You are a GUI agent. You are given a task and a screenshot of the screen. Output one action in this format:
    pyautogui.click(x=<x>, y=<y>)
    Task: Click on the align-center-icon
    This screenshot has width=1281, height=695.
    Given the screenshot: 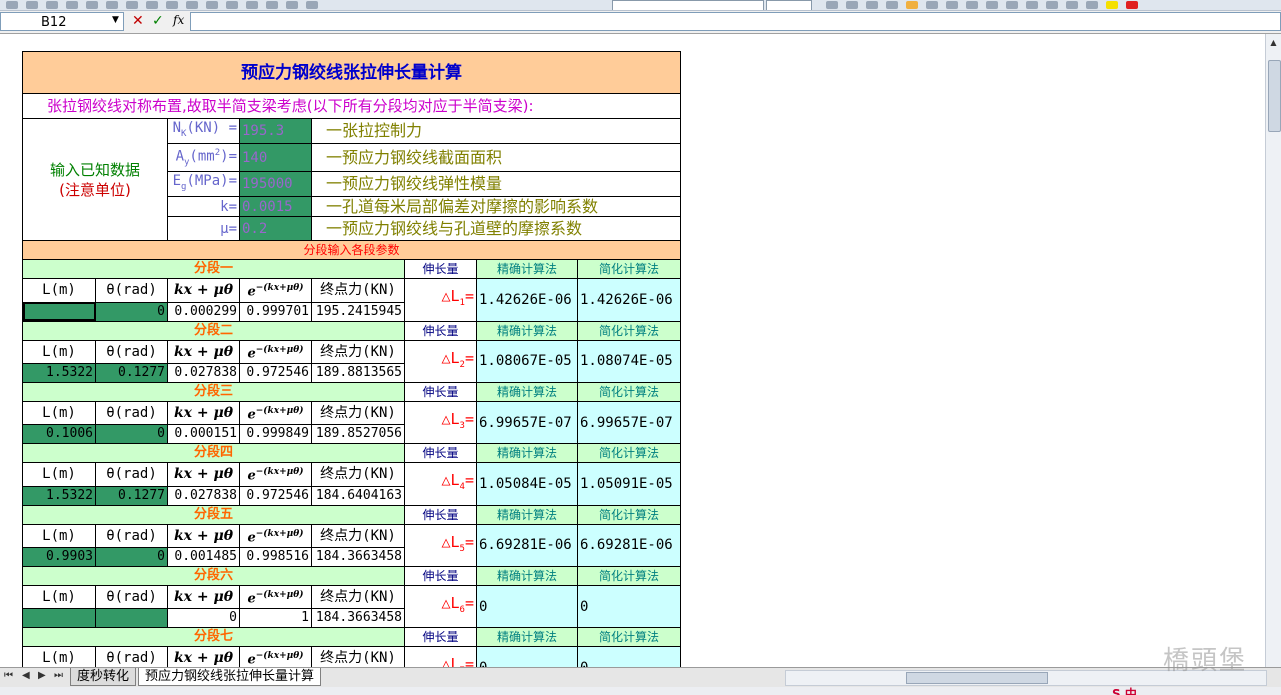 What is the action you would take?
    pyautogui.click(x=912, y=5)
    